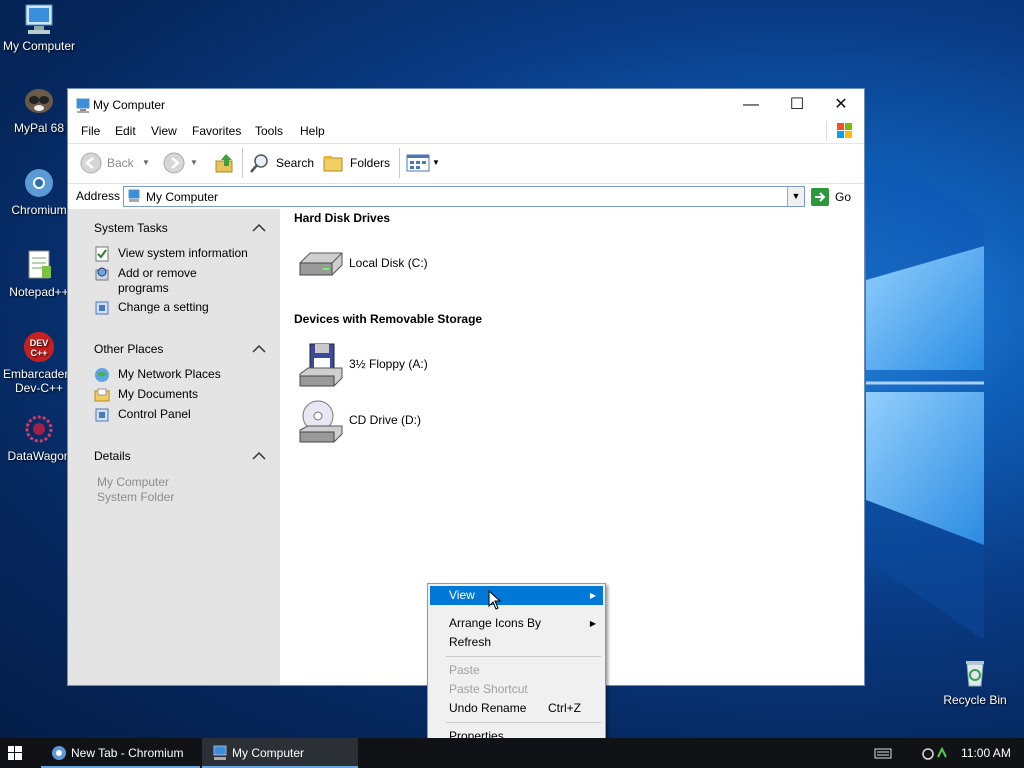 The width and height of the screenshot is (1024, 768). What do you see at coordinates (128, 349) in the screenshot?
I see `other-places-heading: Other Places` at bounding box center [128, 349].